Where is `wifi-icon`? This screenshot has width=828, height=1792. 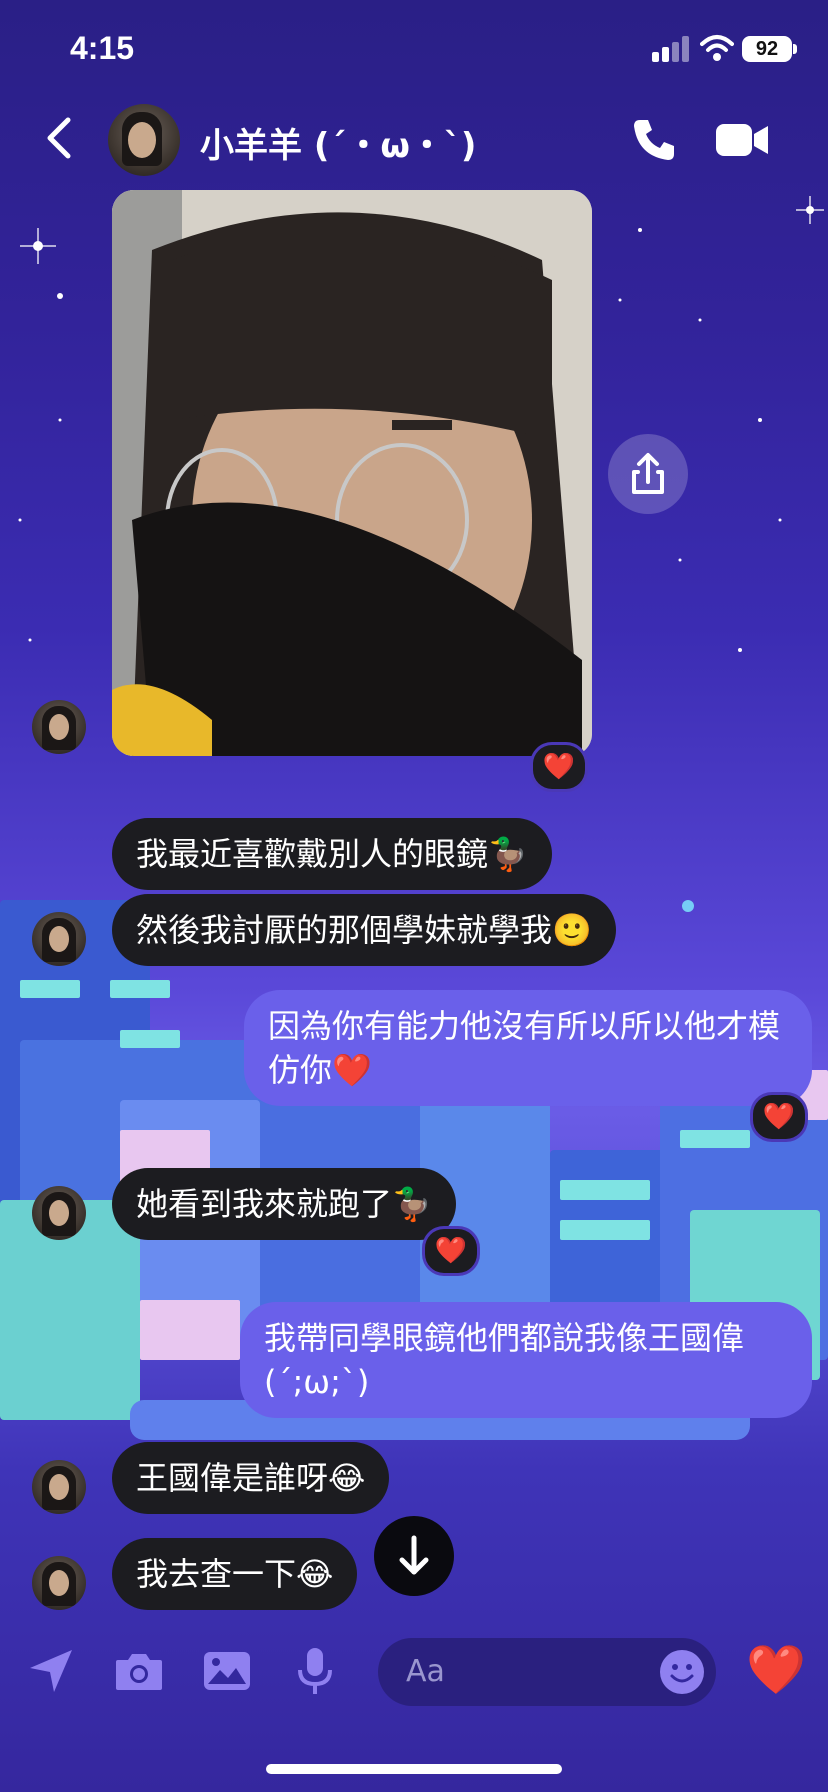 wifi-icon is located at coordinates (717, 48).